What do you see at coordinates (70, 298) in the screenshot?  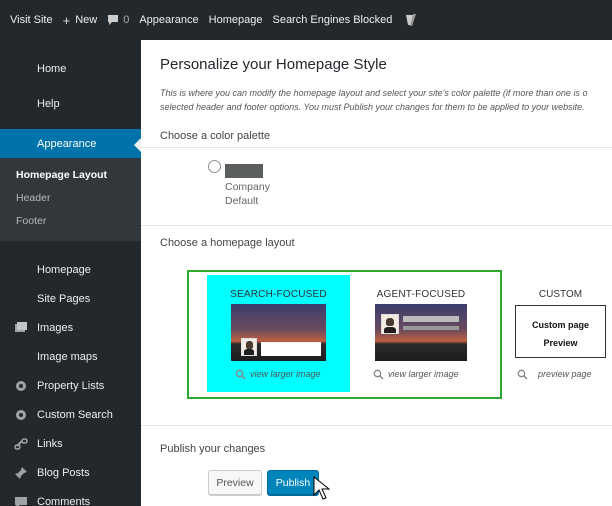 I see `sidebar-item-site-pages: Site Pages` at bounding box center [70, 298].